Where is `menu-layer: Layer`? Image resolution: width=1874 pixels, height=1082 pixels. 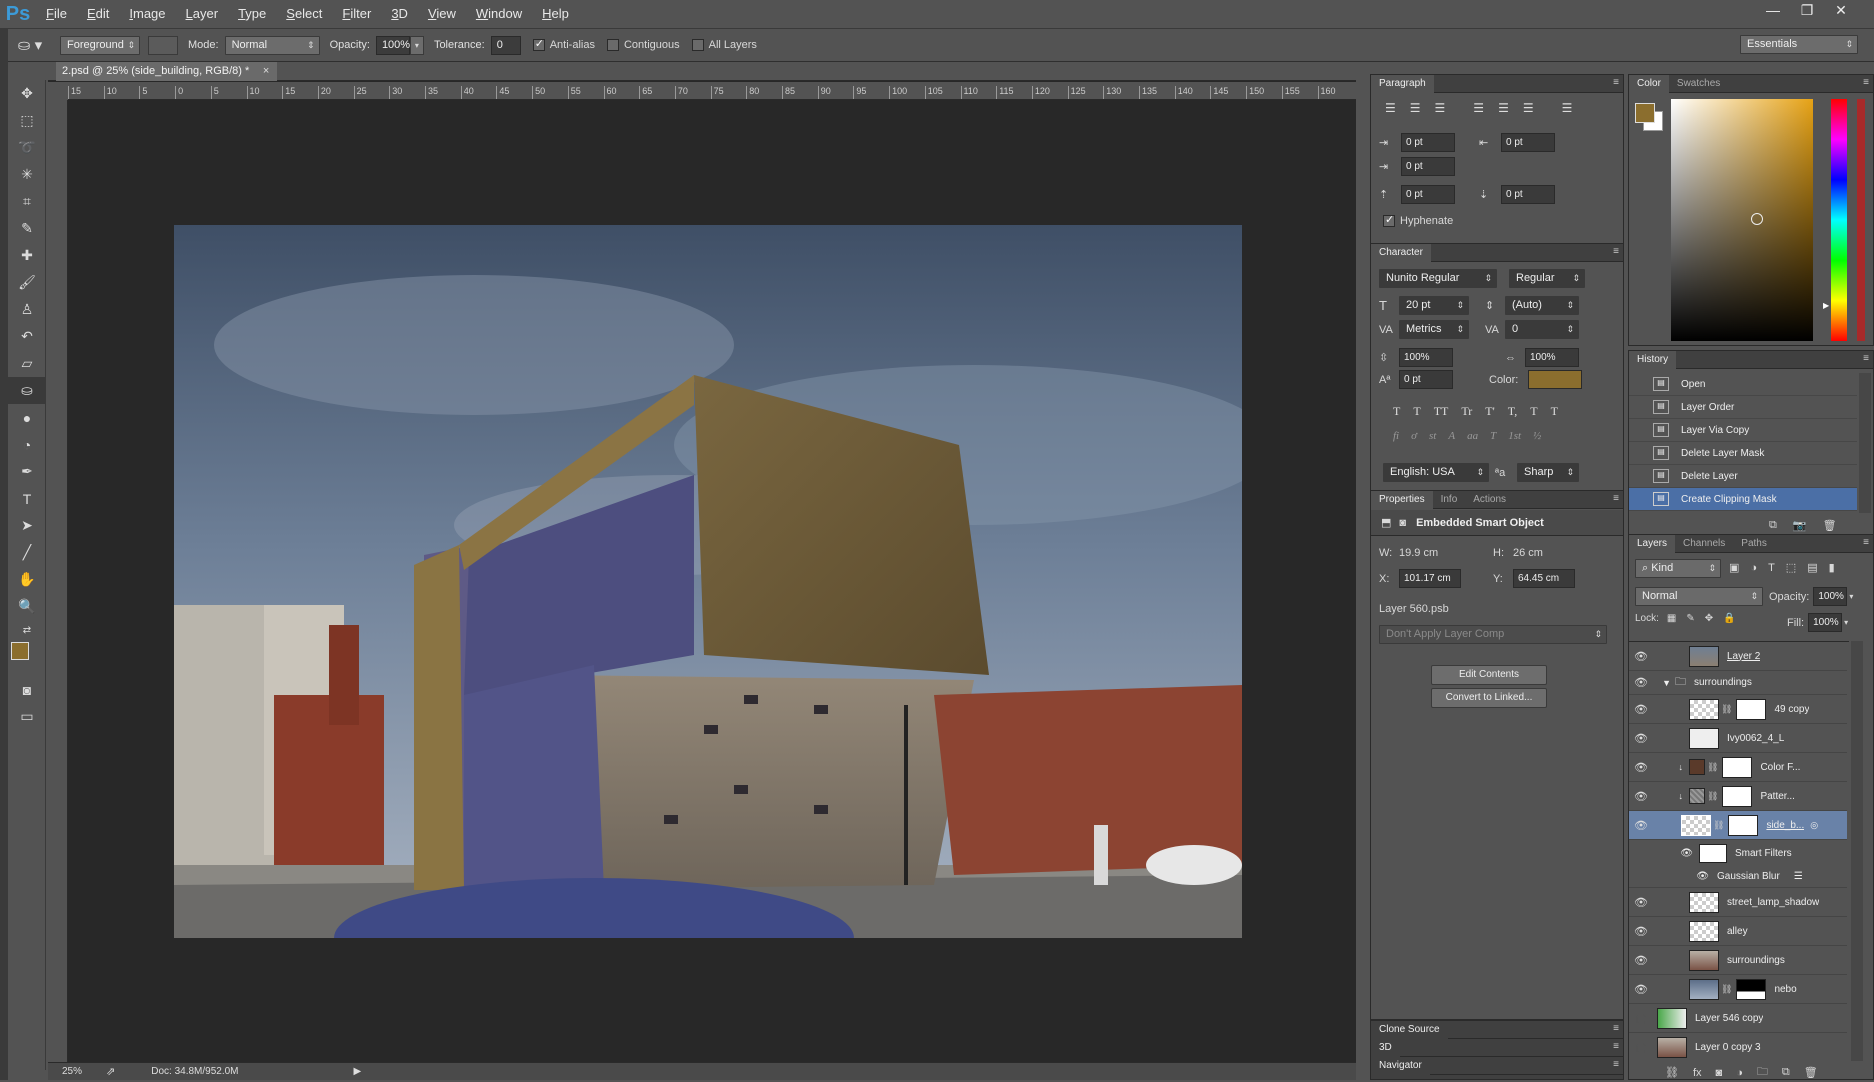
menu-layer: Layer is located at coordinates (202, 14).